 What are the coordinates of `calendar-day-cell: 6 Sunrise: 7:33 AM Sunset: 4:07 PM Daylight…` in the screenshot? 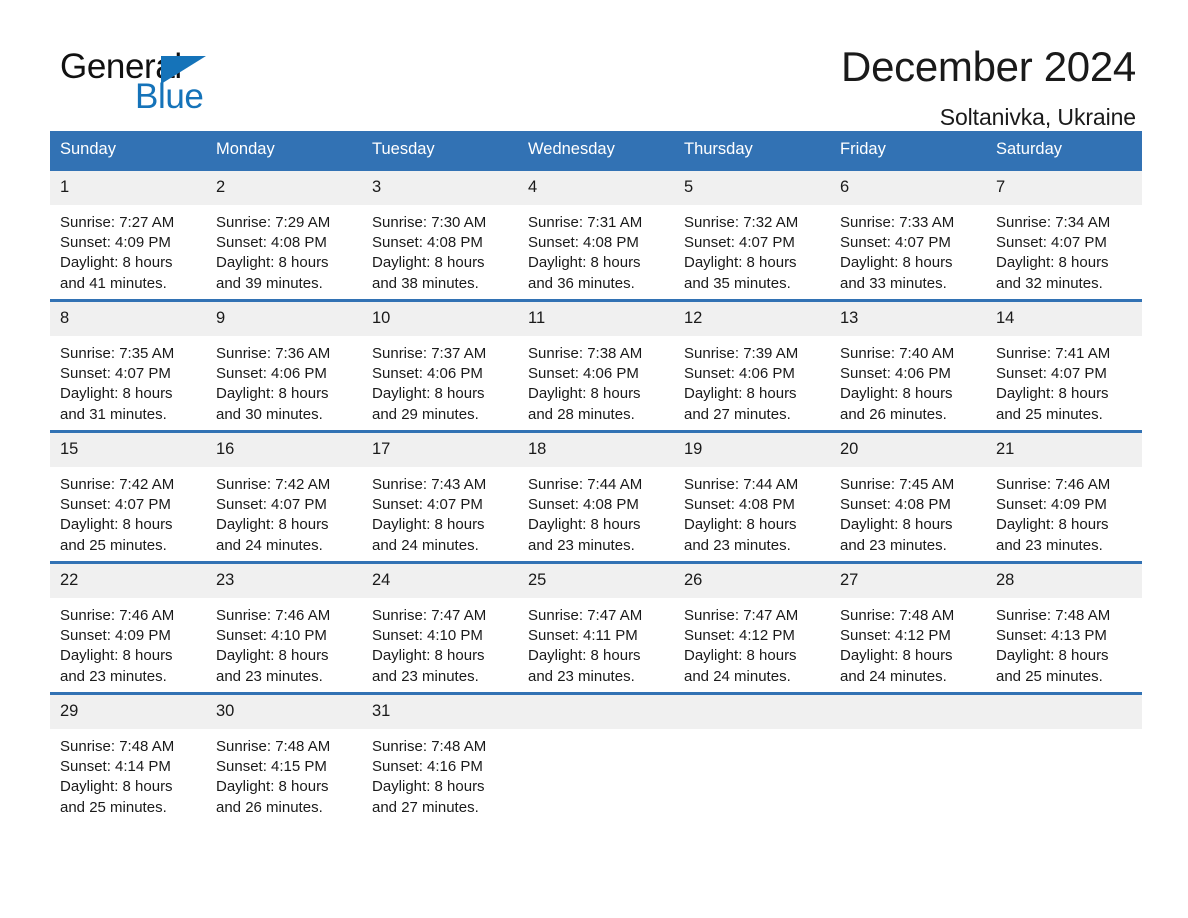 It's located at (908, 234).